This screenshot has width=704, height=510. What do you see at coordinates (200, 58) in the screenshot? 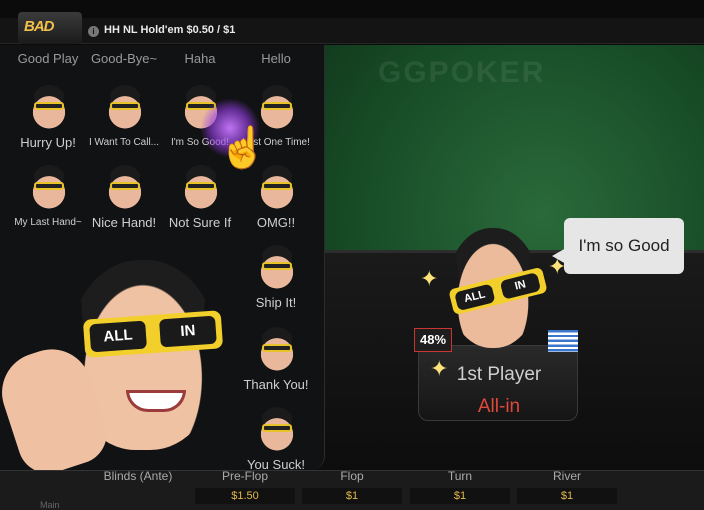
I see `emote-label: Haha` at bounding box center [200, 58].